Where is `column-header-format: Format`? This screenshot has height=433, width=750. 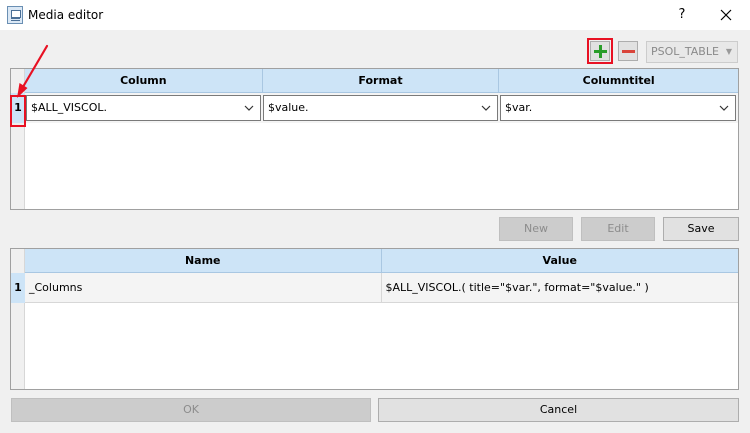
column-header-format: Format is located at coordinates (381, 80).